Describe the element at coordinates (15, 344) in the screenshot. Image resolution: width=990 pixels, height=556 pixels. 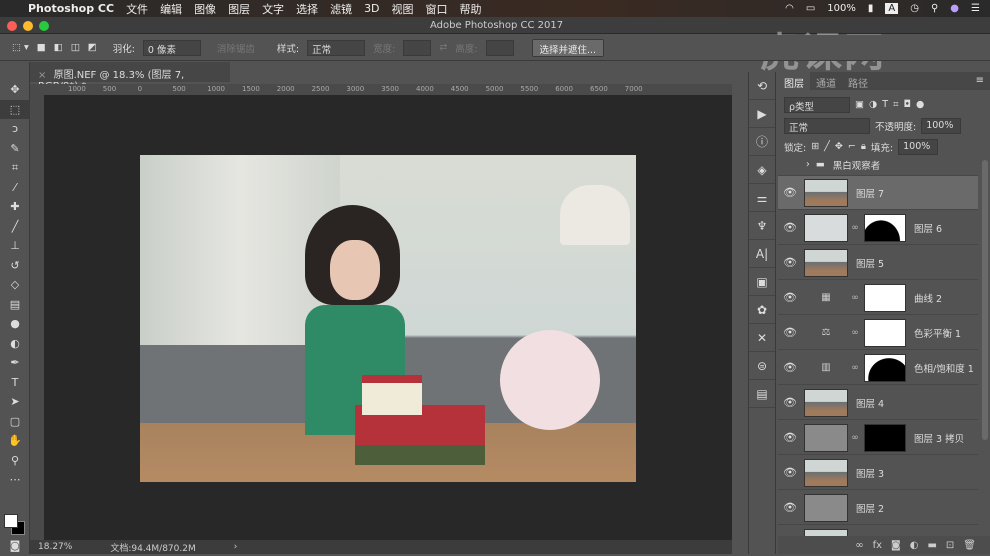
I see `dodge-tool-icon: ◐` at that location.